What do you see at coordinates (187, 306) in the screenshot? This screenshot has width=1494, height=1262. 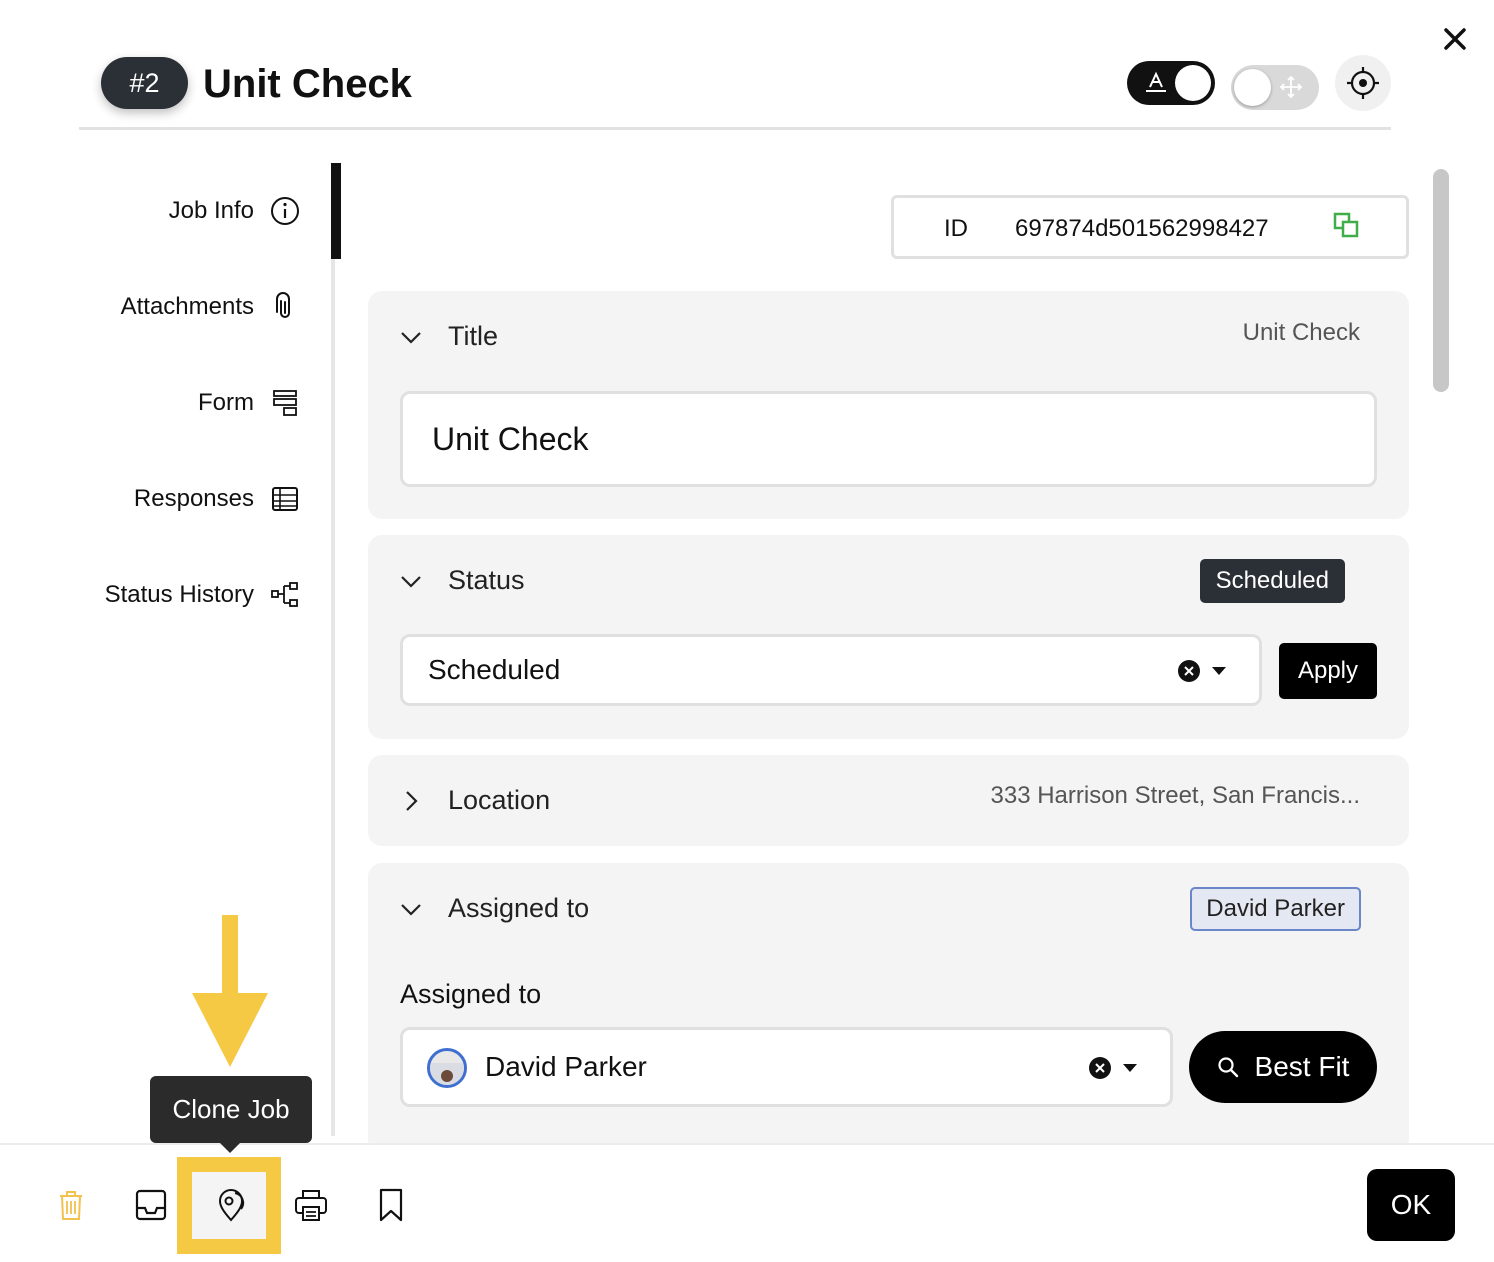 I see `sidebar-item-label: Attachments` at bounding box center [187, 306].